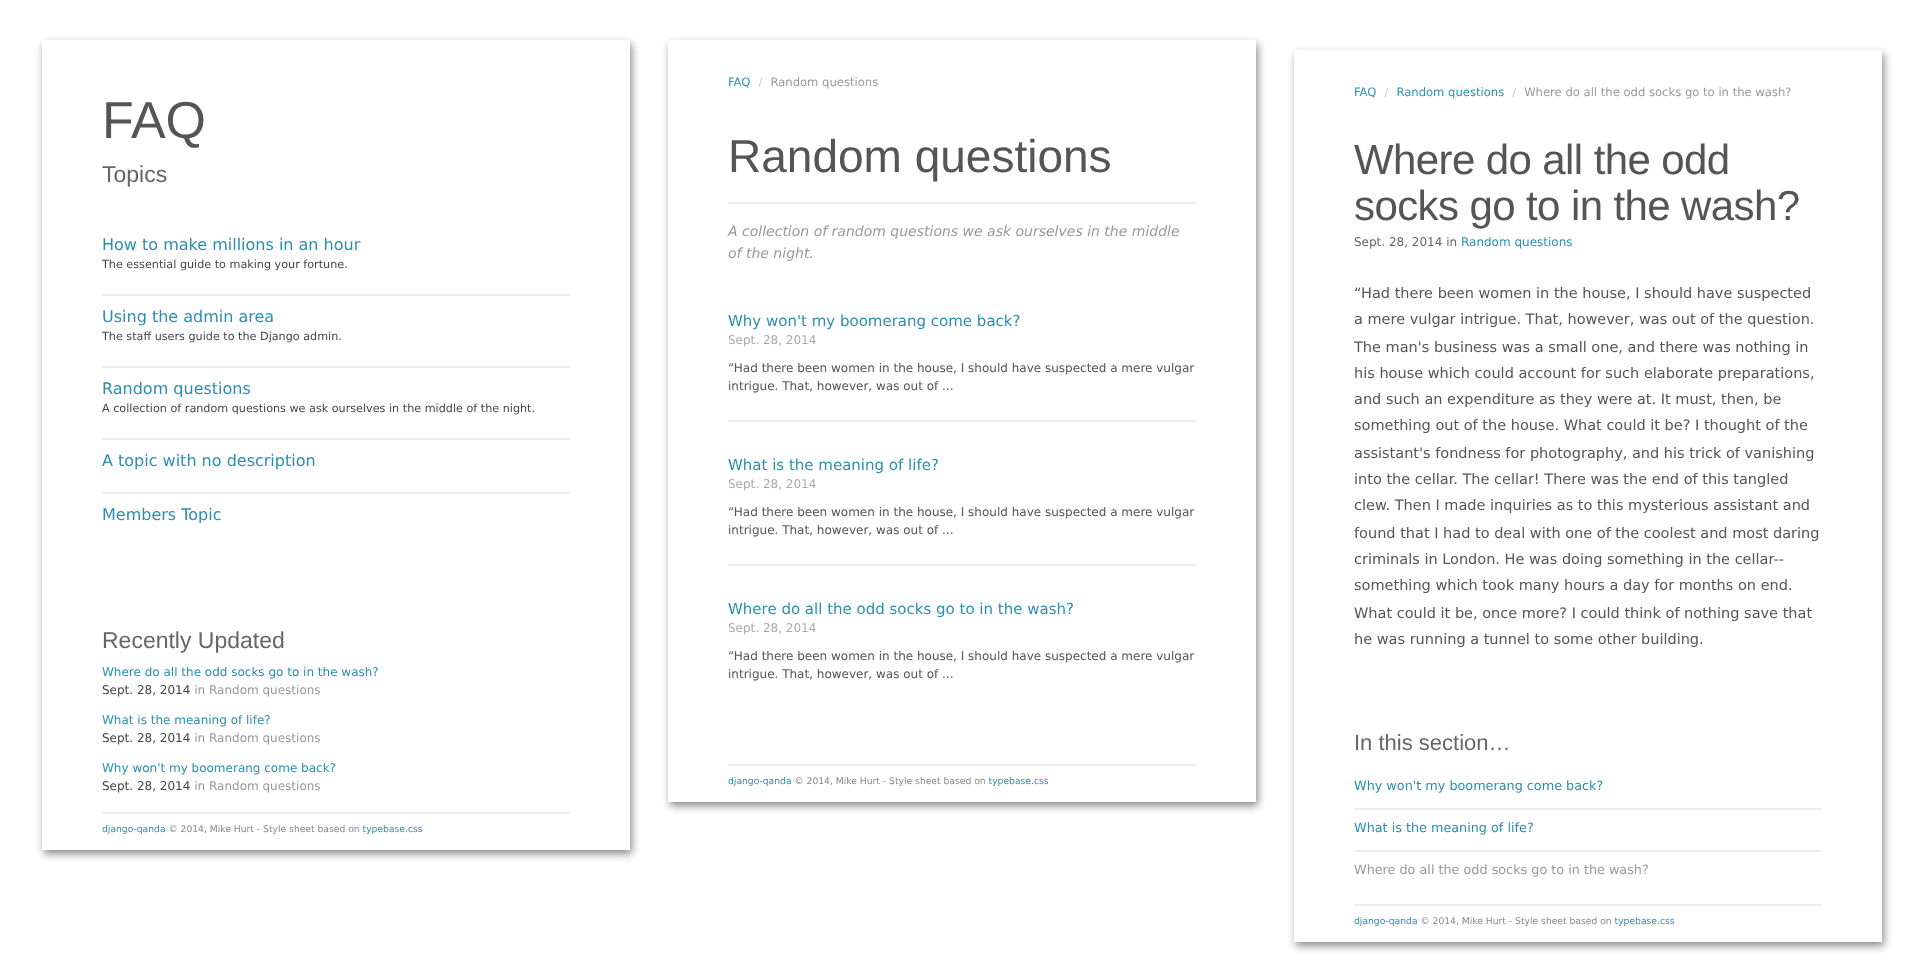 Image resolution: width=1922 pixels, height=978 pixels. What do you see at coordinates (336, 318) in the screenshot?
I see `topic-link: Using the admin area` at bounding box center [336, 318].